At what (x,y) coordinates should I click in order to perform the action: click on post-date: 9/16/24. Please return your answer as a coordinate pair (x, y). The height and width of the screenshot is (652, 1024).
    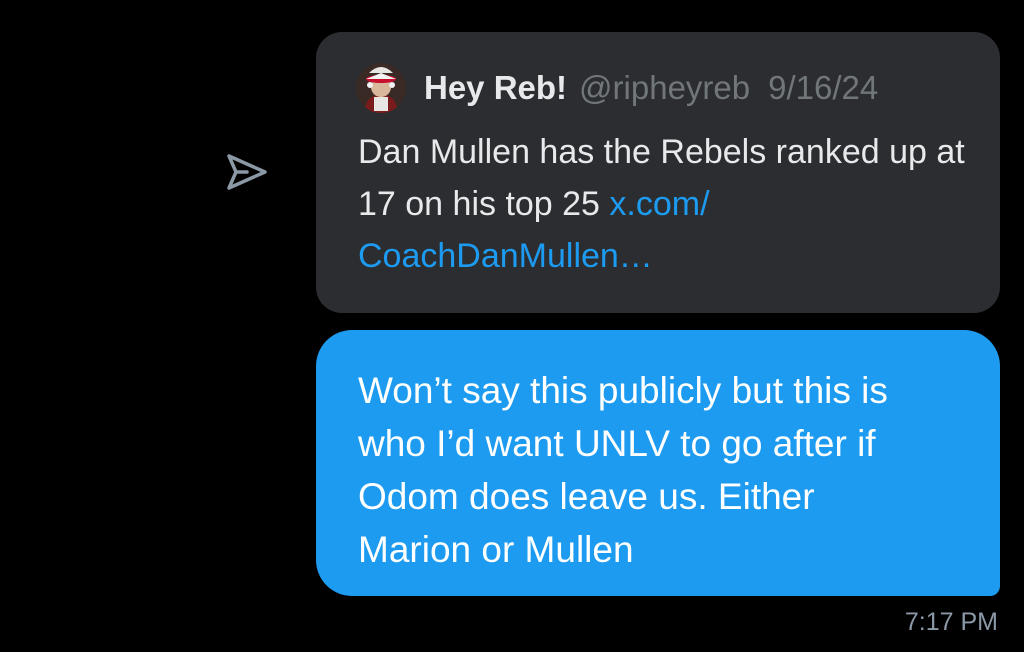
    Looking at the image, I should click on (823, 87).